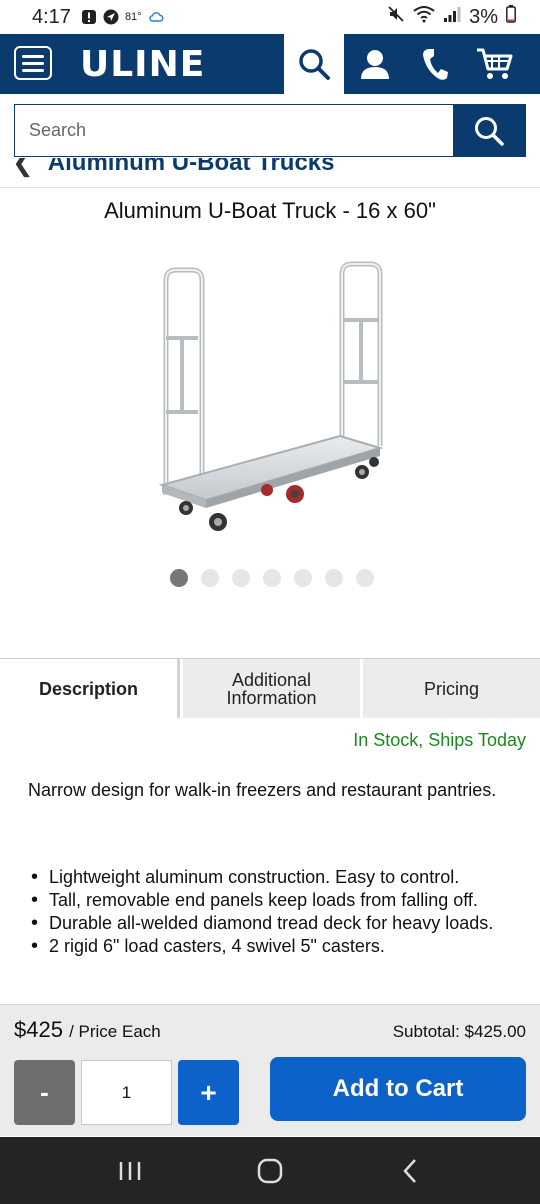 Image resolution: width=540 pixels, height=1204 pixels. I want to click on header-search-button, so click(314, 64).